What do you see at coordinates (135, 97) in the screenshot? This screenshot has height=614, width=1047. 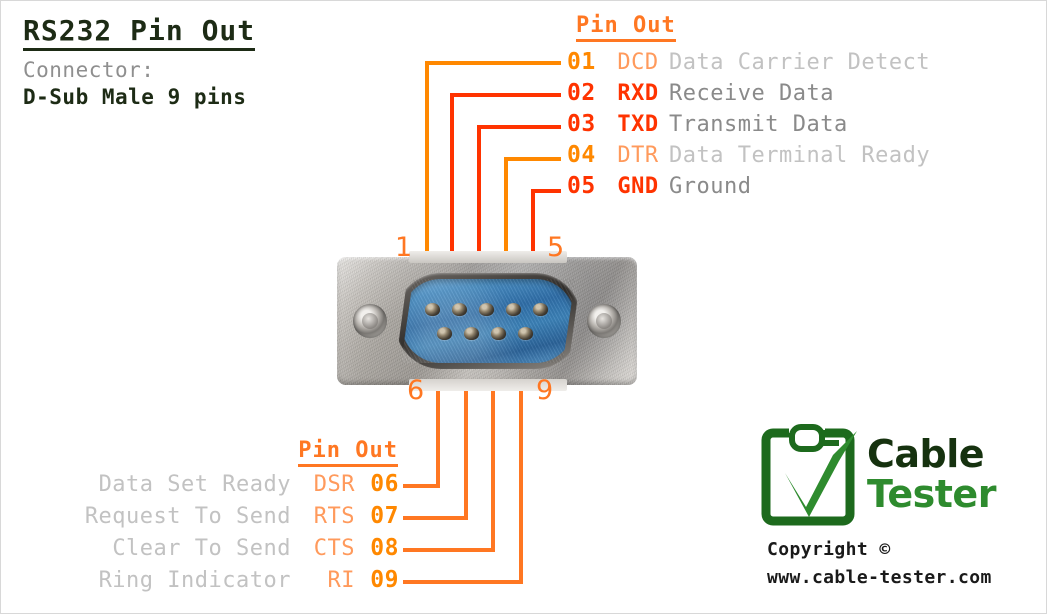 I see `connector-value: D-Sub Male 9 pins` at bounding box center [135, 97].